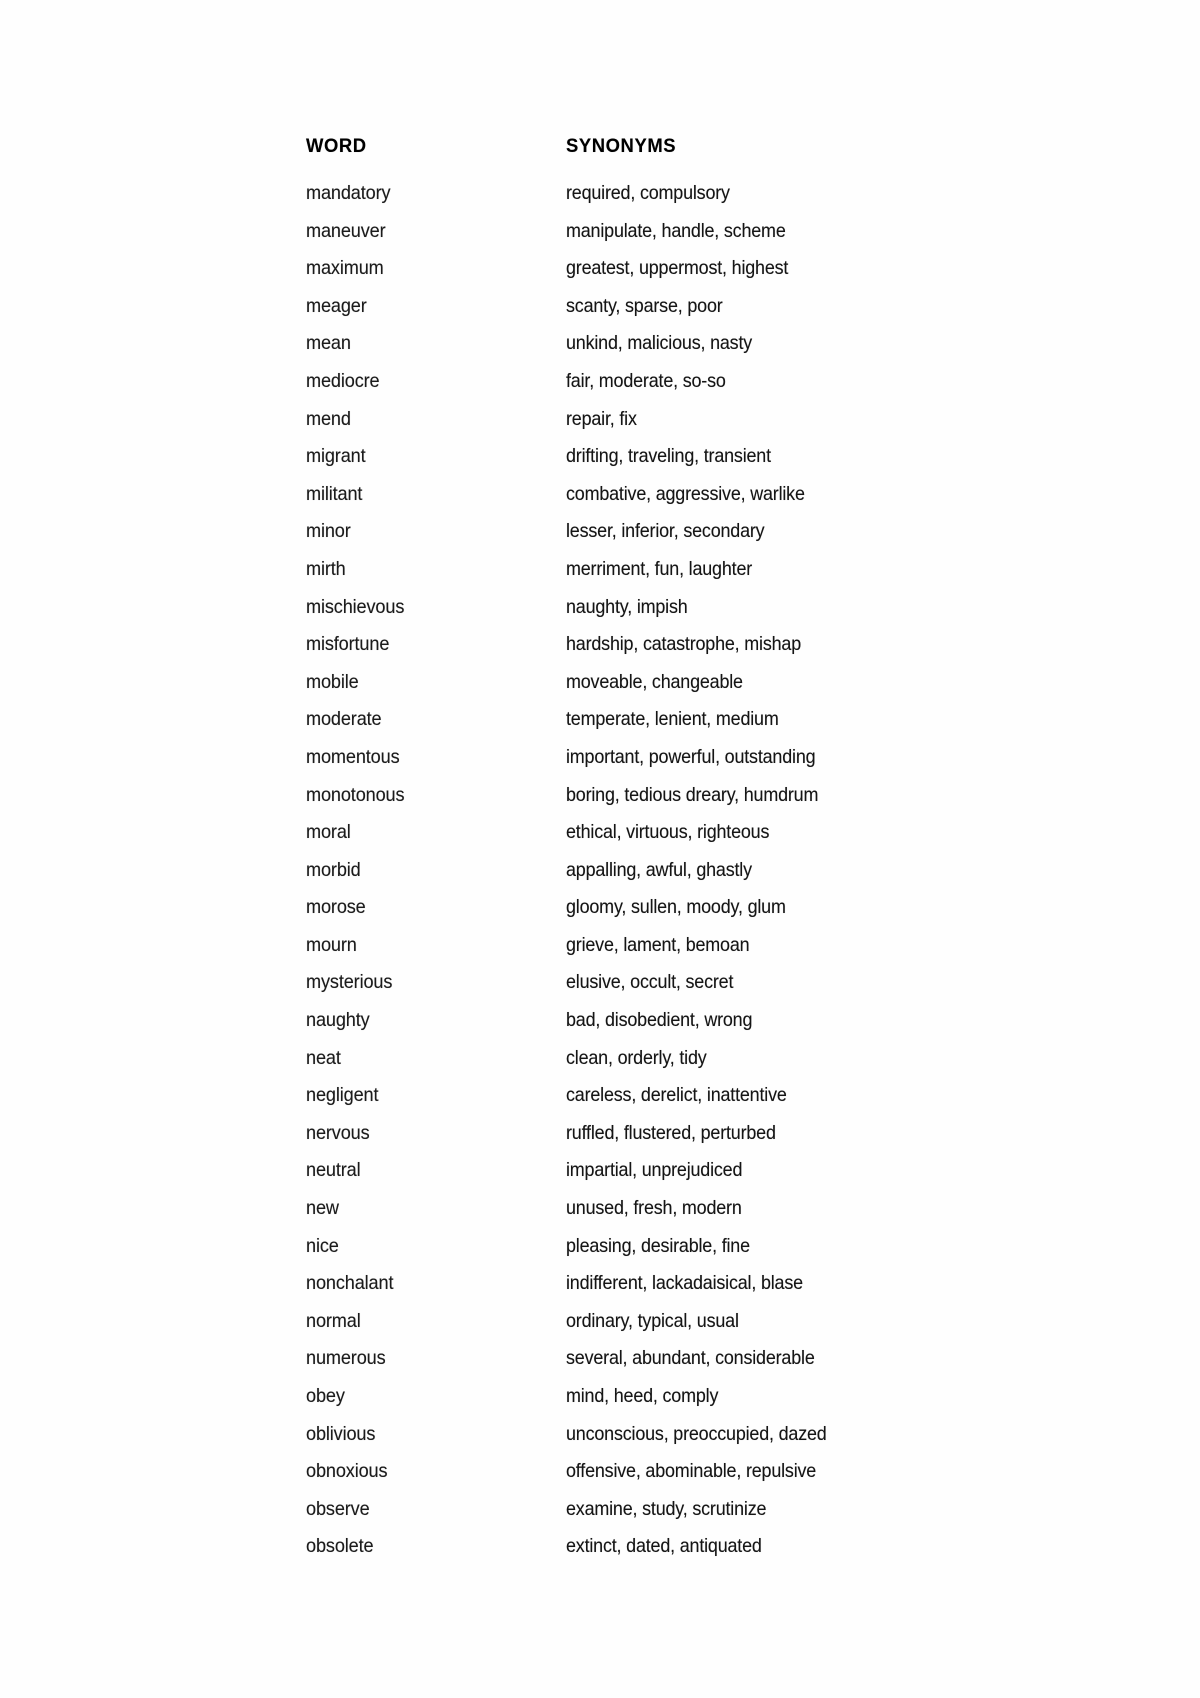  I want to click on table-row: mobile moveable, changeable, so click(646, 690).